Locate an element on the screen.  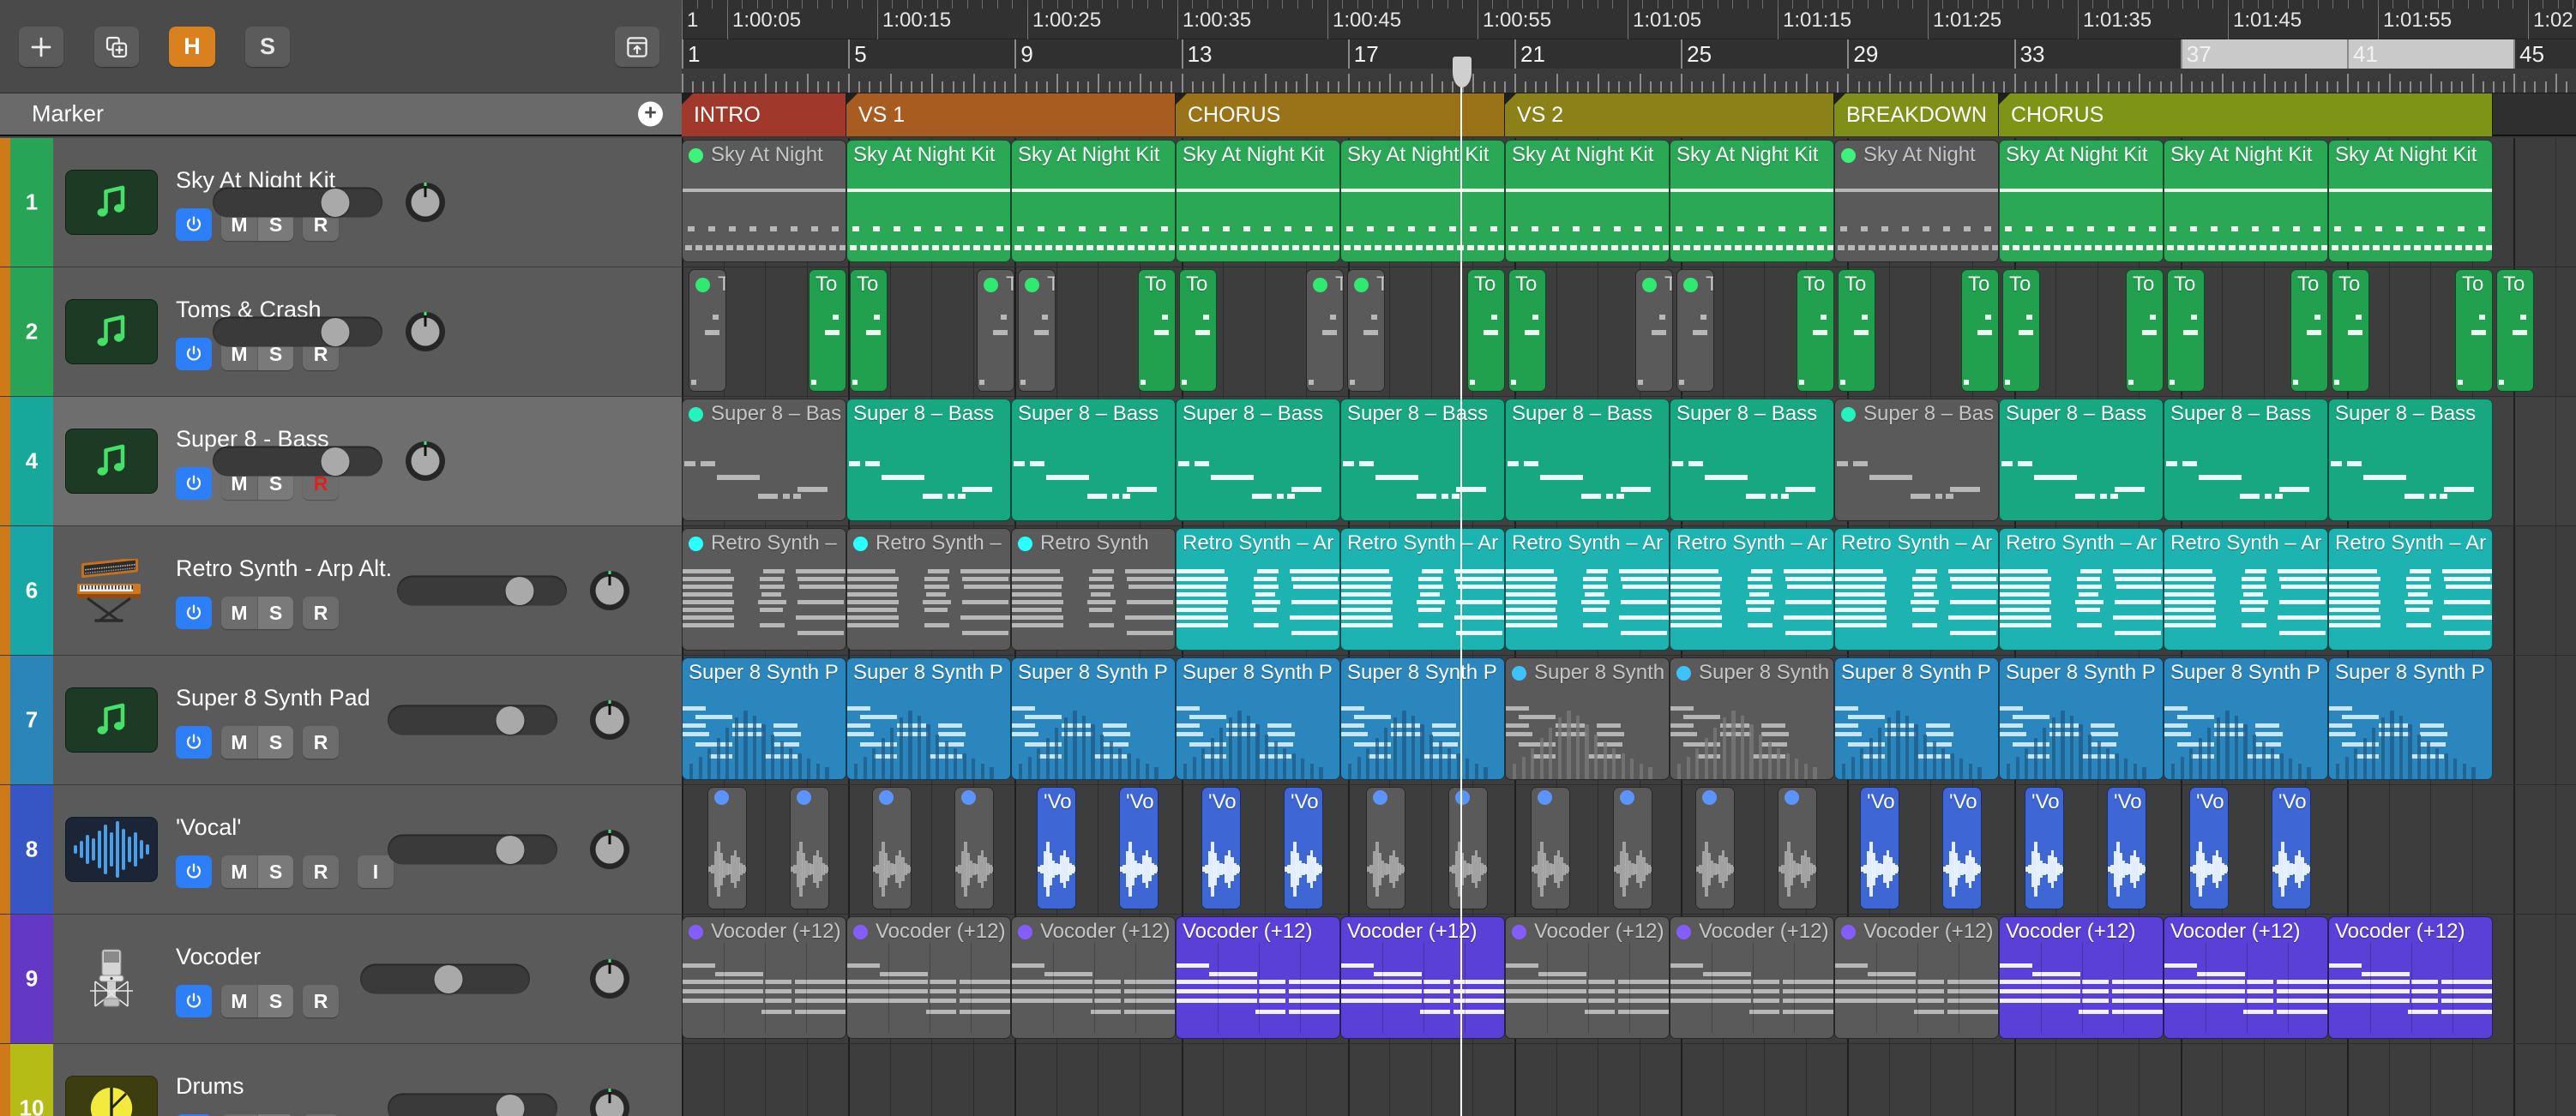
library-button is located at coordinates (637, 47).